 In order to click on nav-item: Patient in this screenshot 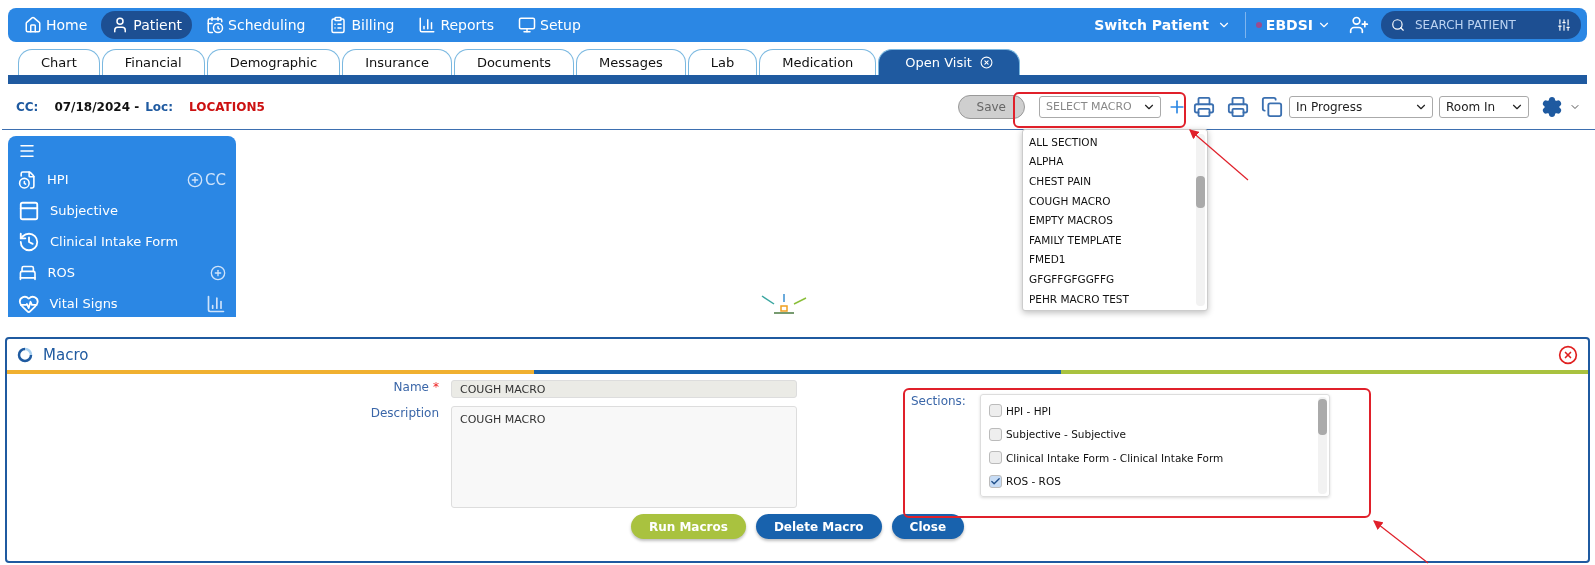, I will do `click(147, 25)`.